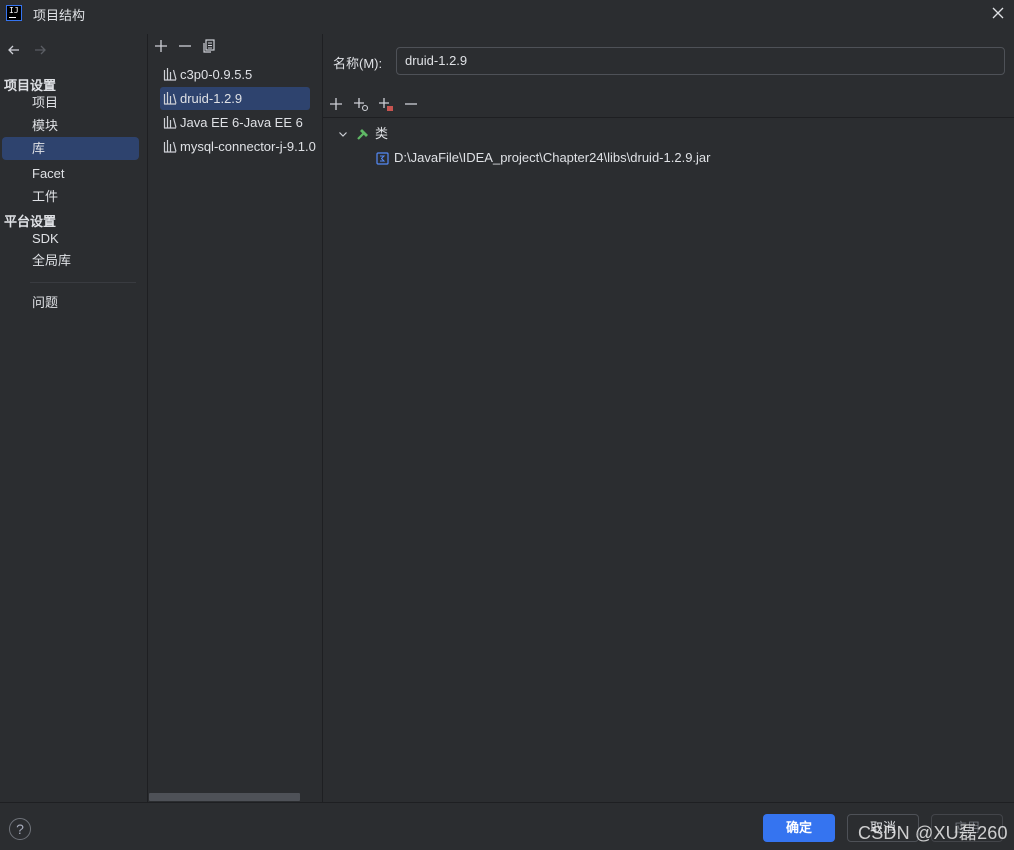 This screenshot has height=850, width=1014. I want to click on library-name: druid-1.2.9, so click(211, 98).